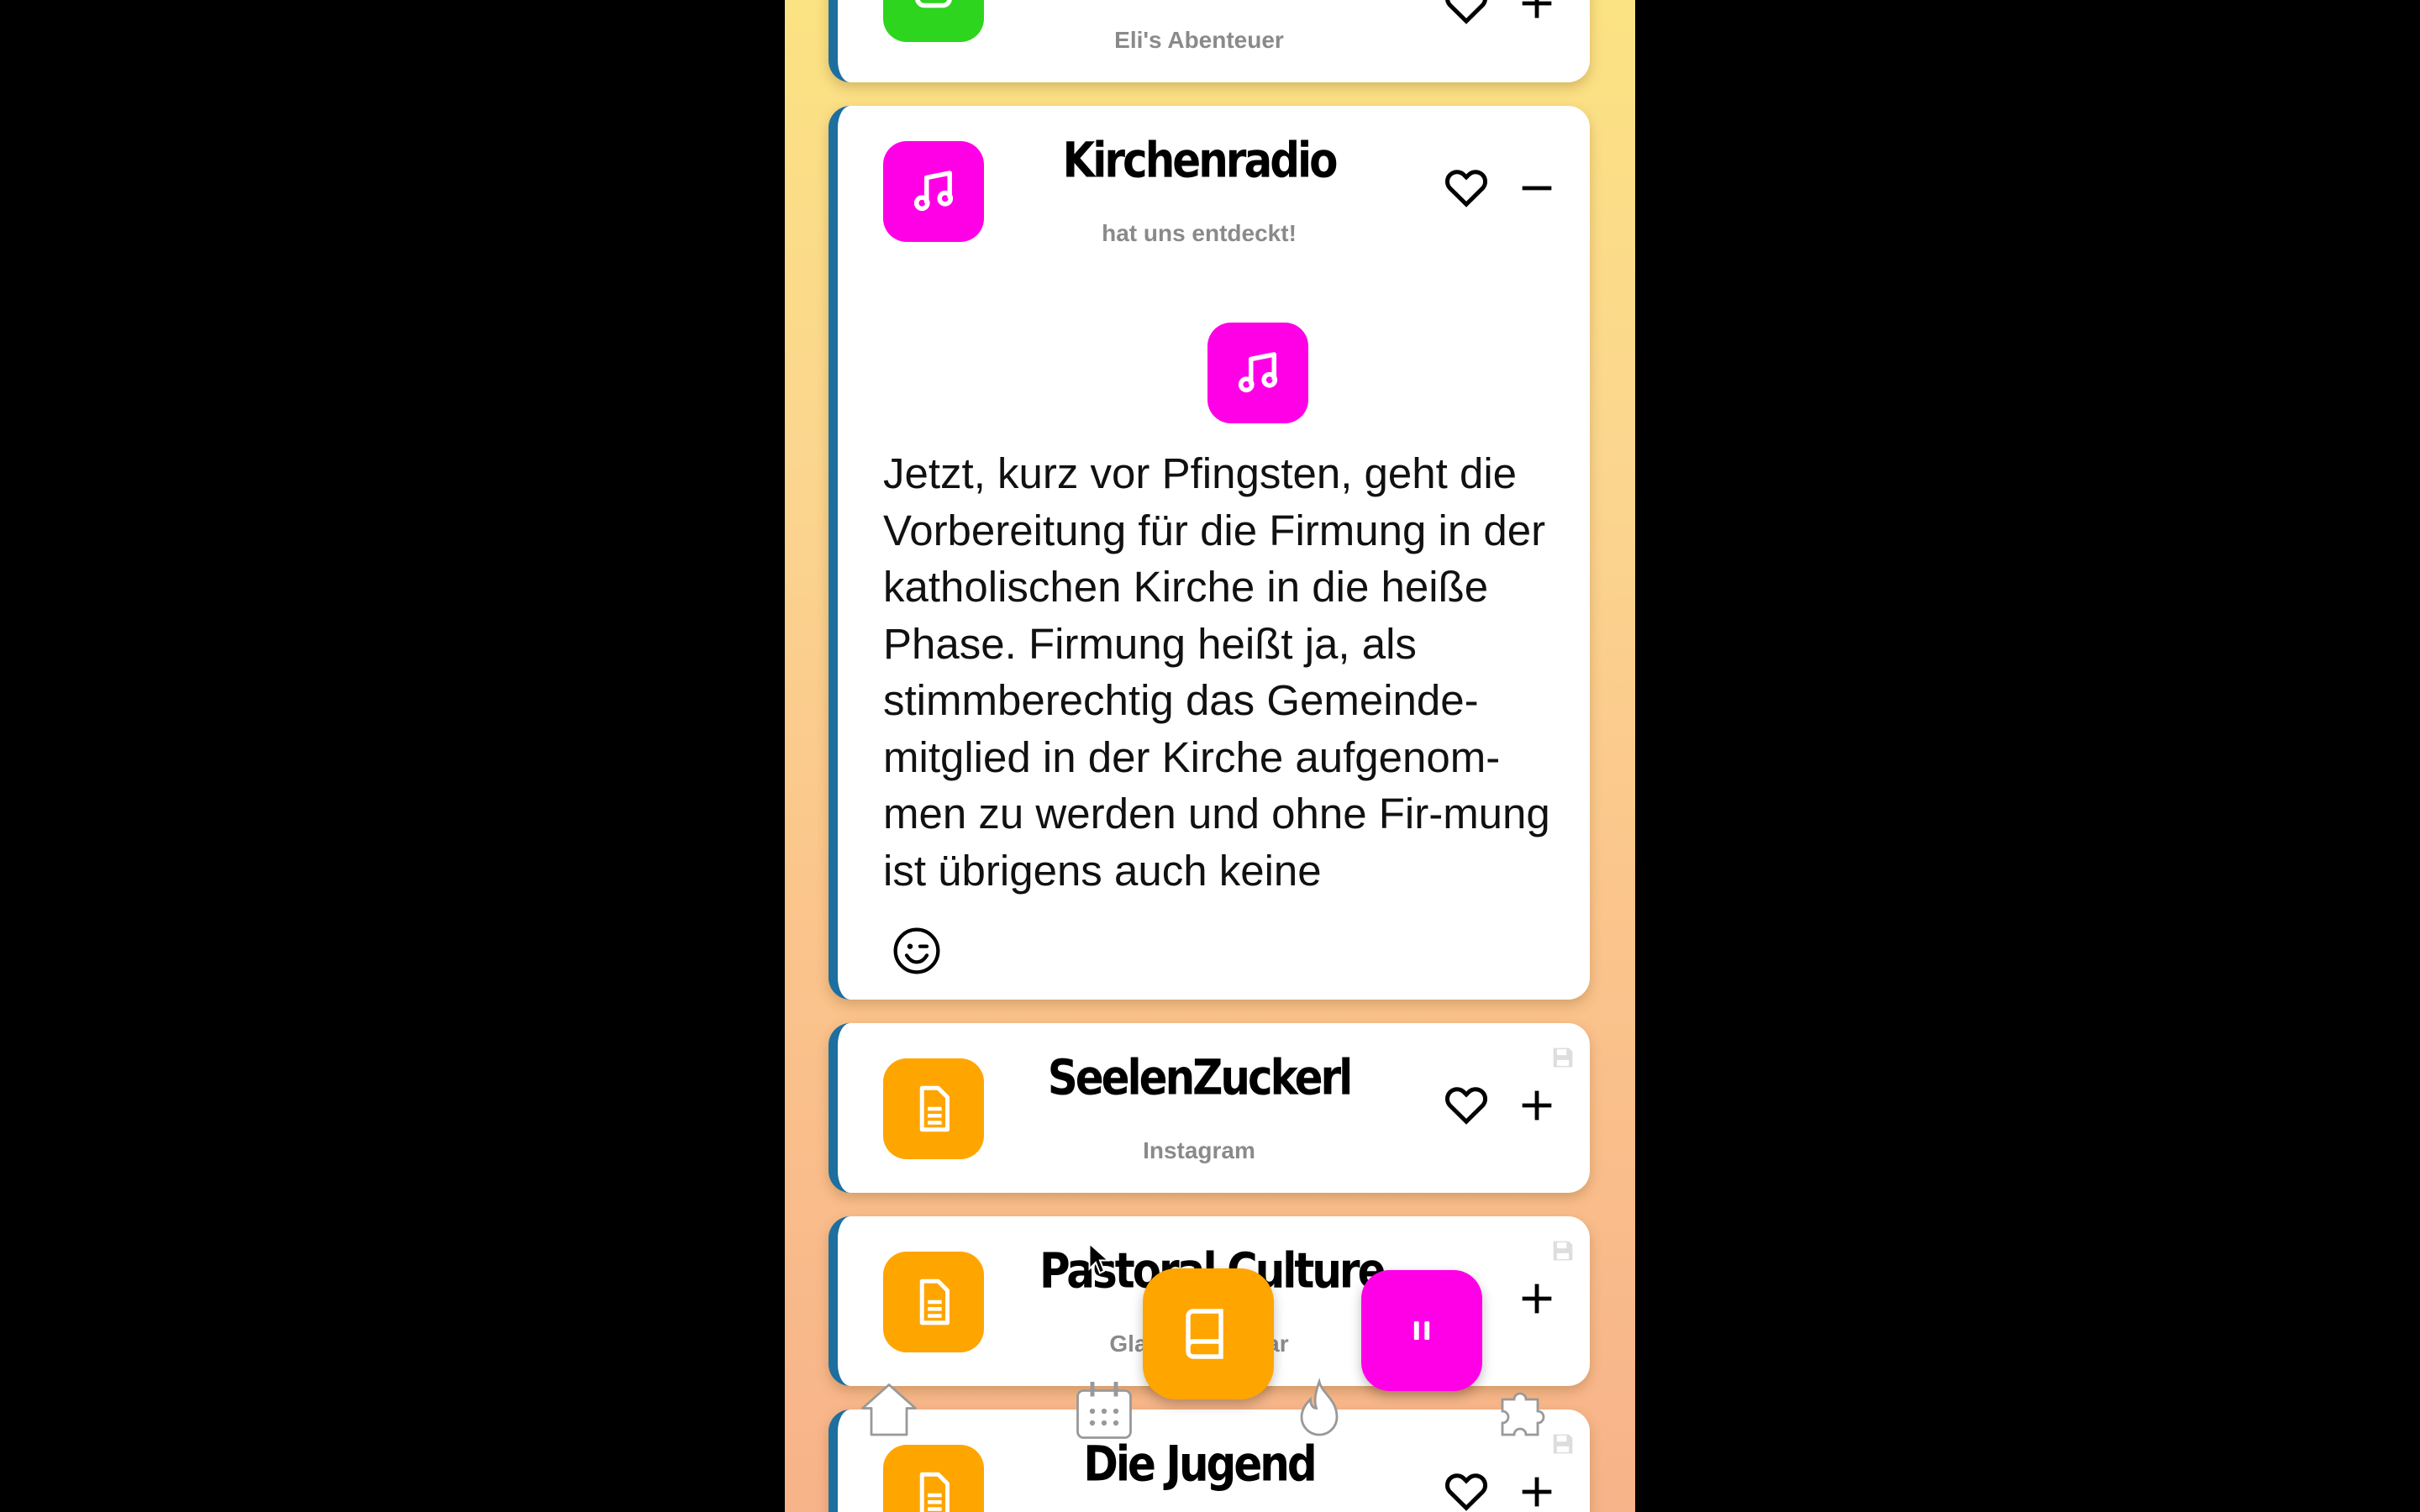 This screenshot has height=1512, width=2420. What do you see at coordinates (889, 1411) in the screenshot?
I see `home-icon` at bounding box center [889, 1411].